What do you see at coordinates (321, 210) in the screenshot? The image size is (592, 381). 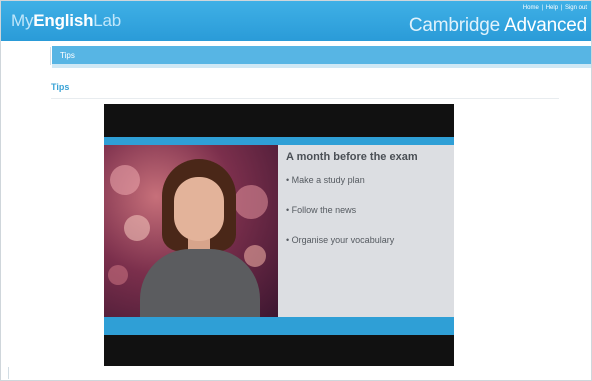 I see `slide-bullet: • Follow the news` at bounding box center [321, 210].